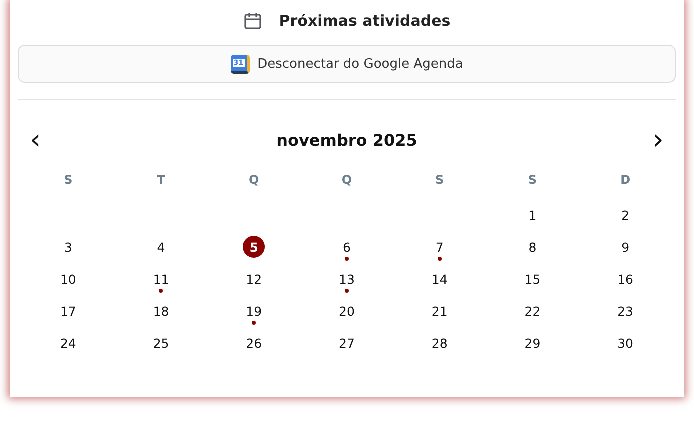  Describe the element at coordinates (533, 343) in the screenshot. I see `calendar-day: 29` at that location.